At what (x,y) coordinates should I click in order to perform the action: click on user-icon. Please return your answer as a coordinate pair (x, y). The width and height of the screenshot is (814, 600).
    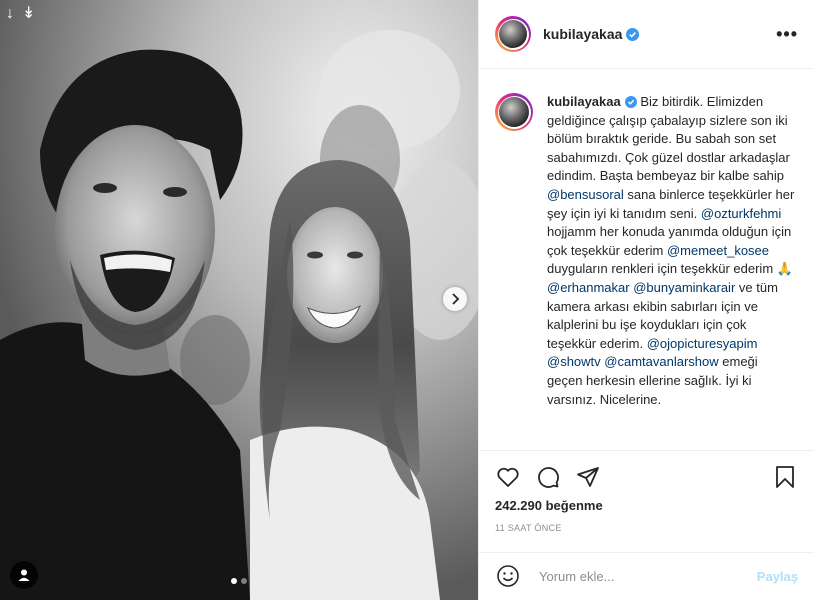
    Looking at the image, I should click on (24, 575).